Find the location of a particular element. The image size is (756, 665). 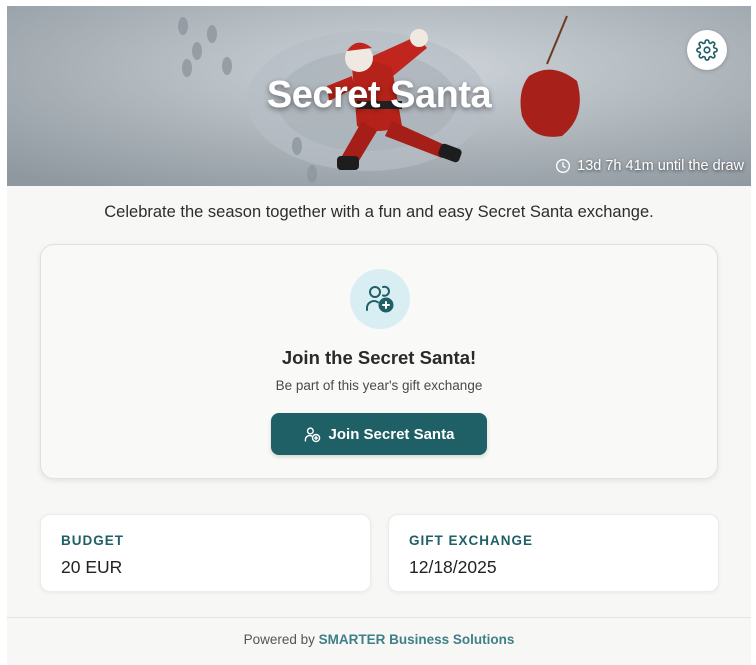

footer-prefix: Powered by is located at coordinates (281, 639).